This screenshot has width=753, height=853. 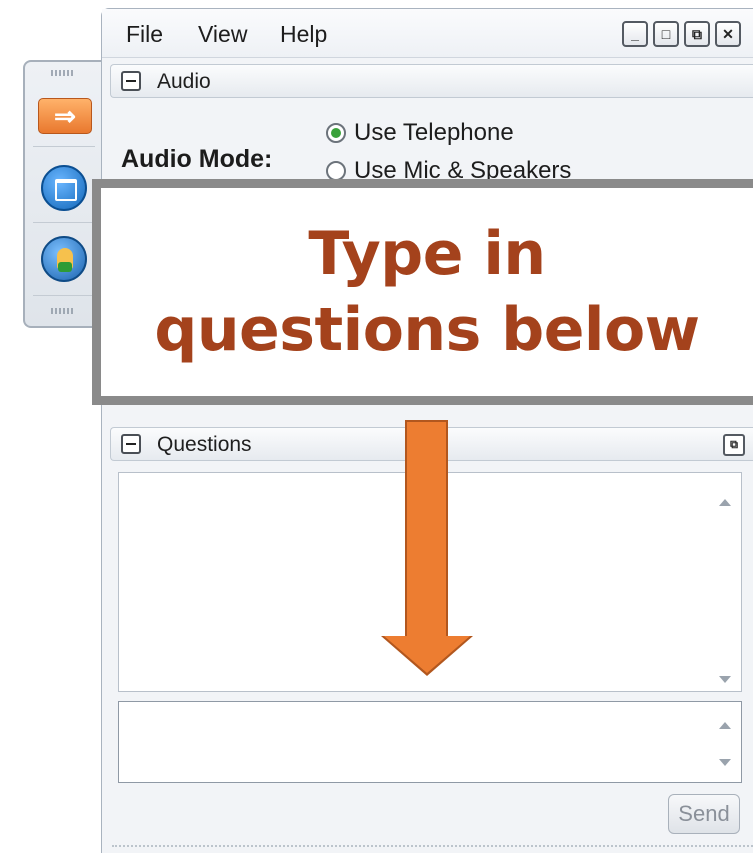 I want to click on hand-arrow-icon: ⇒, so click(x=65, y=116).